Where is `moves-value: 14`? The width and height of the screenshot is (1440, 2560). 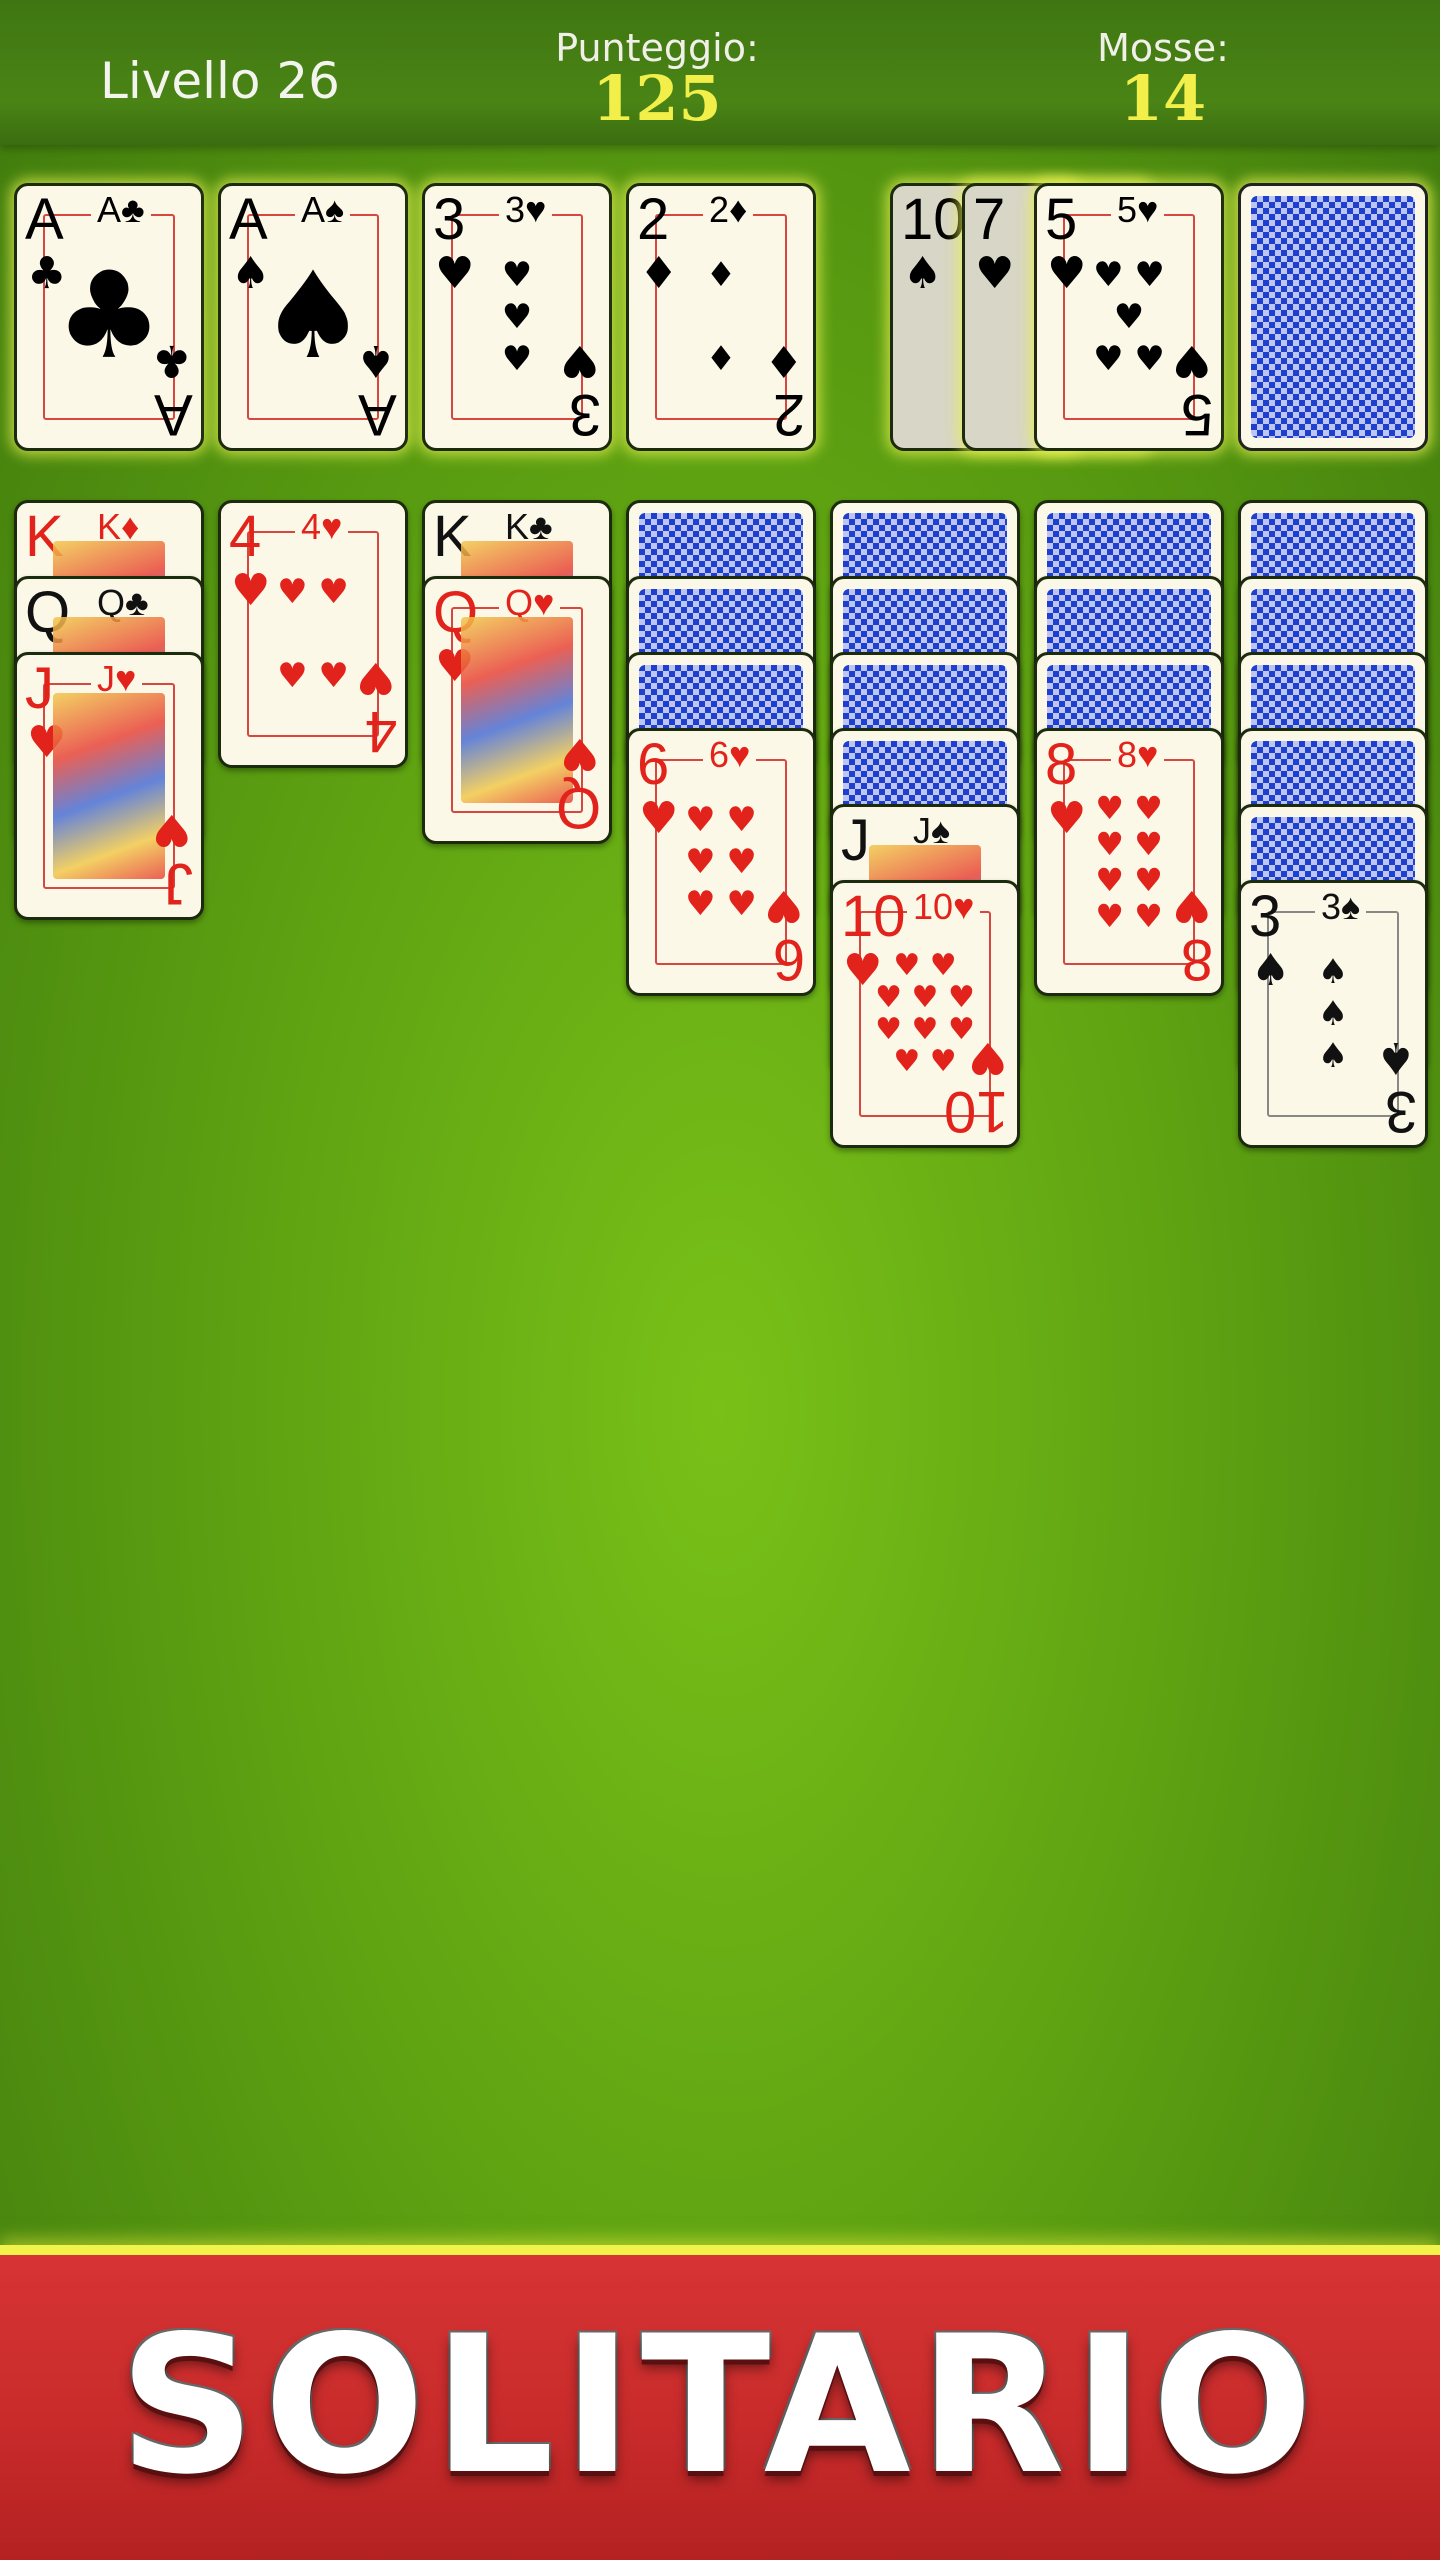
moves-value: 14 is located at coordinates (1163, 98).